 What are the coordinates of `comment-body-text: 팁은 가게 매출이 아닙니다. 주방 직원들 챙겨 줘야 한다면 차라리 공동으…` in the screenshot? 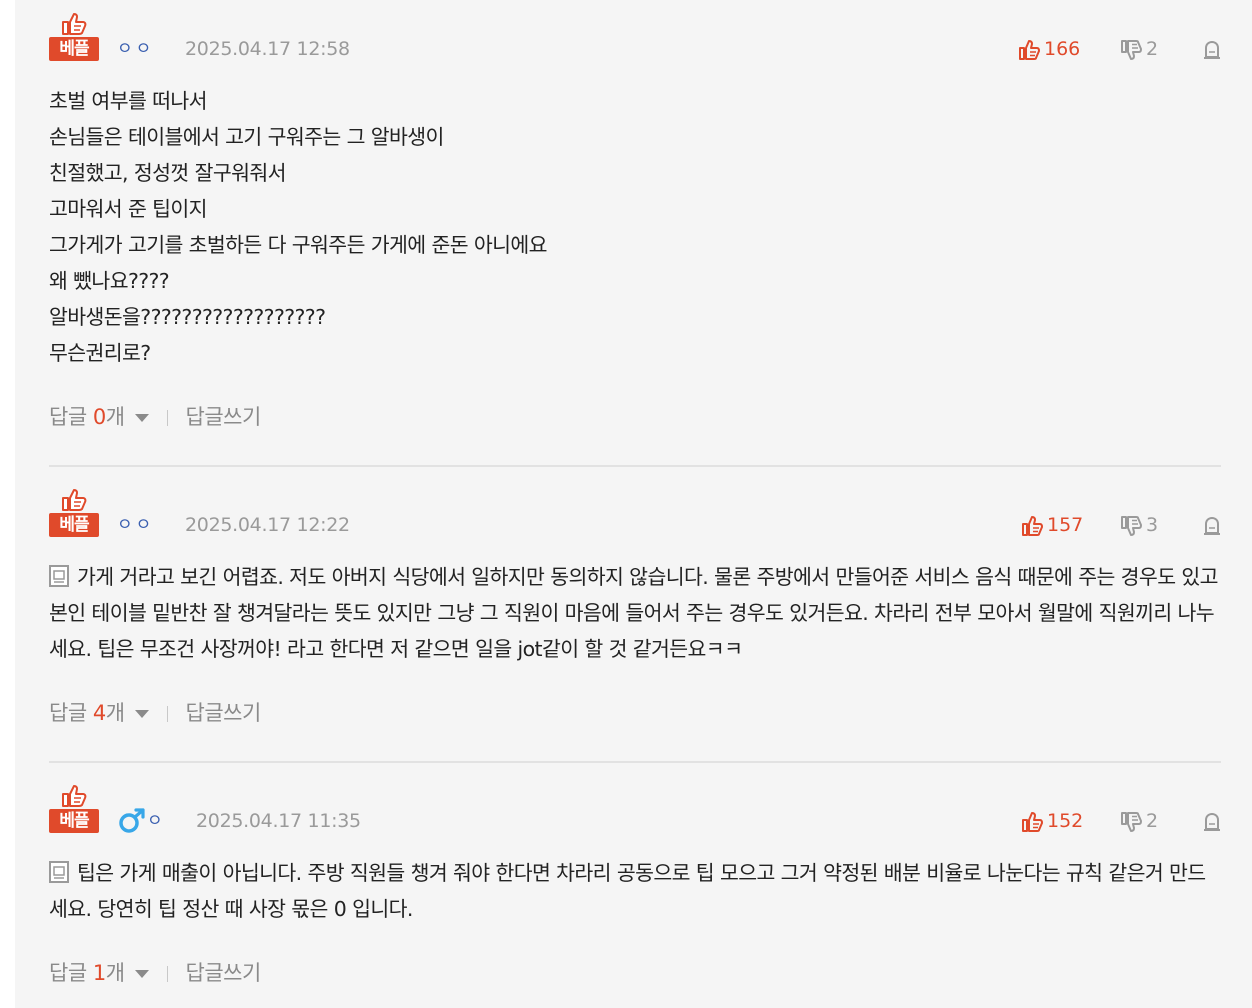 It's located at (627, 891).